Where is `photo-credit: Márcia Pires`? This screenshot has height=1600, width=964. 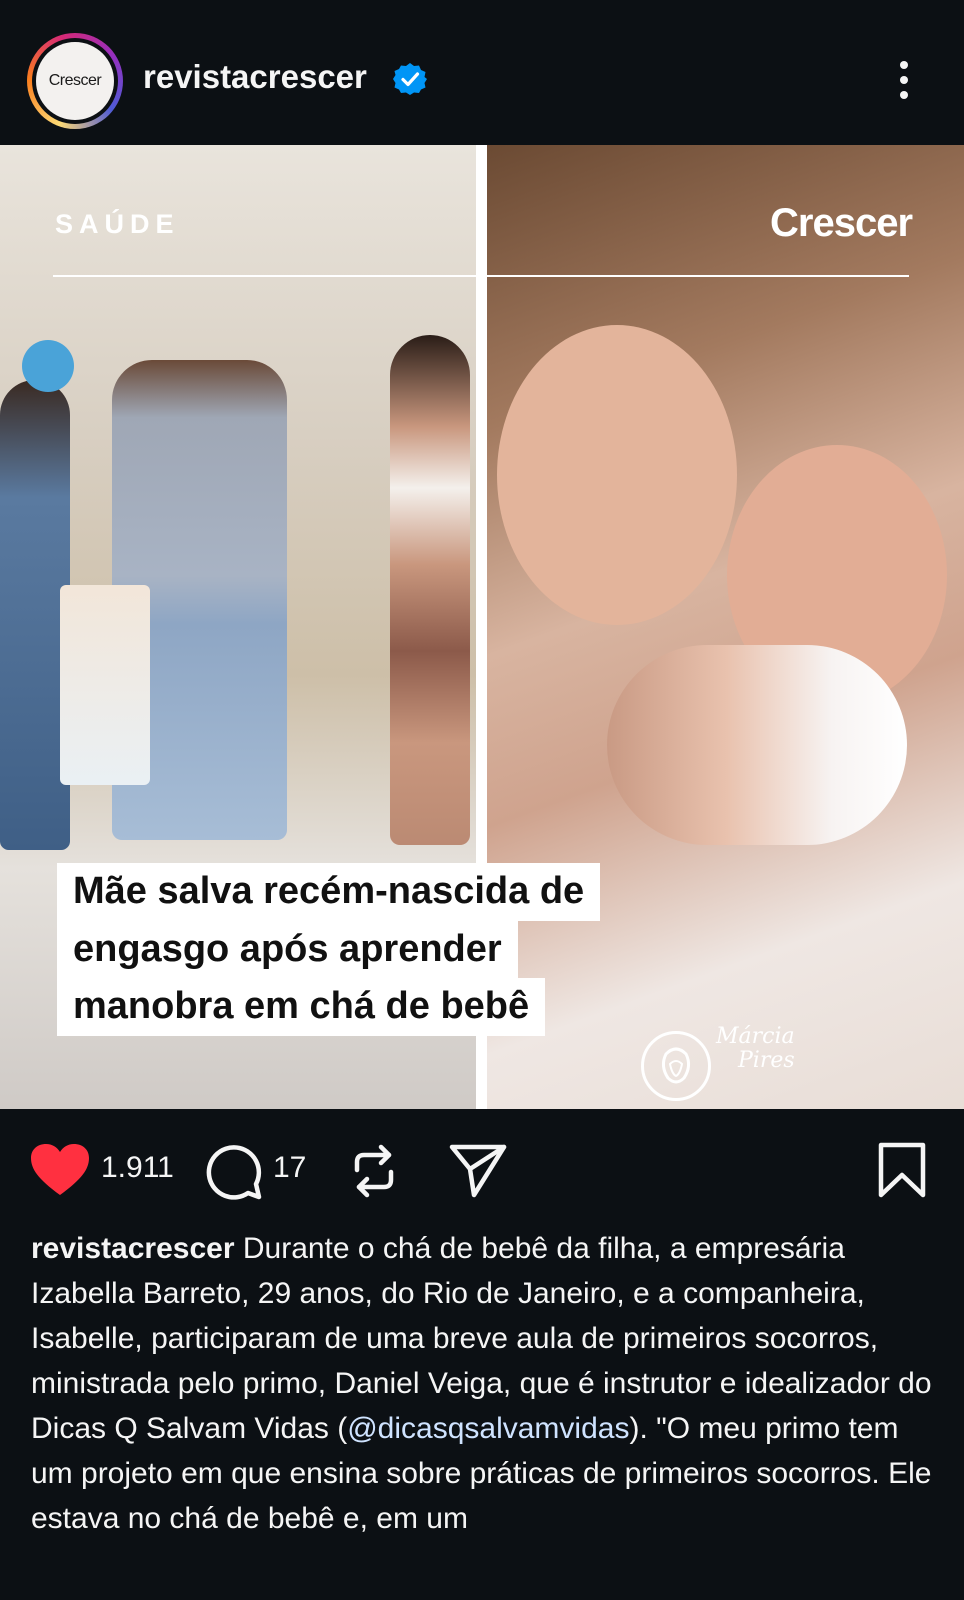
photo-credit: Márcia Pires is located at coordinates (755, 1049).